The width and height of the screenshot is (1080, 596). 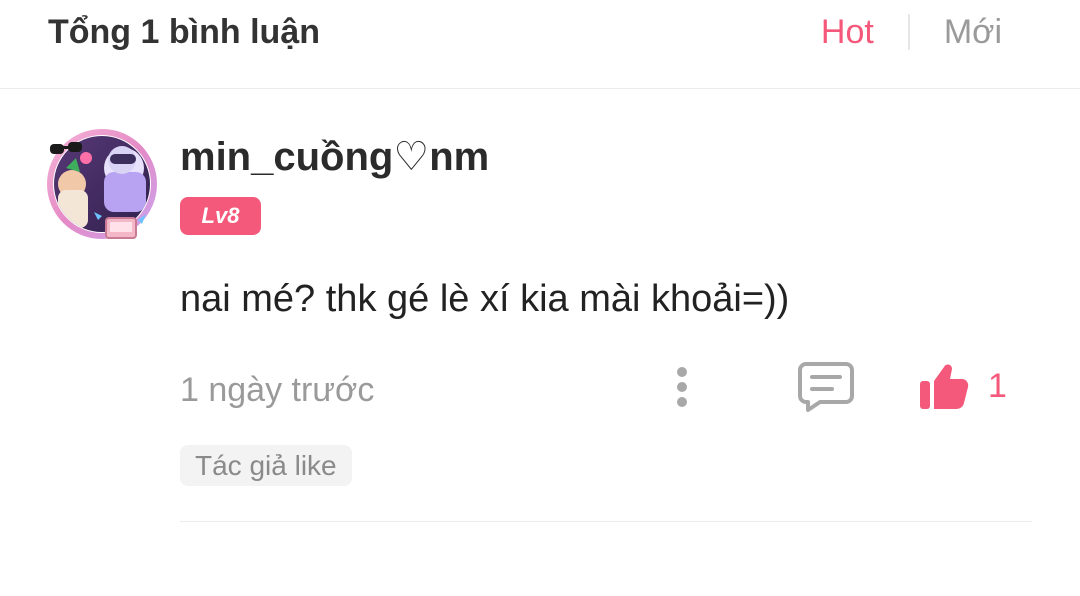 What do you see at coordinates (220, 216) in the screenshot?
I see `level-badge: Lv8` at bounding box center [220, 216].